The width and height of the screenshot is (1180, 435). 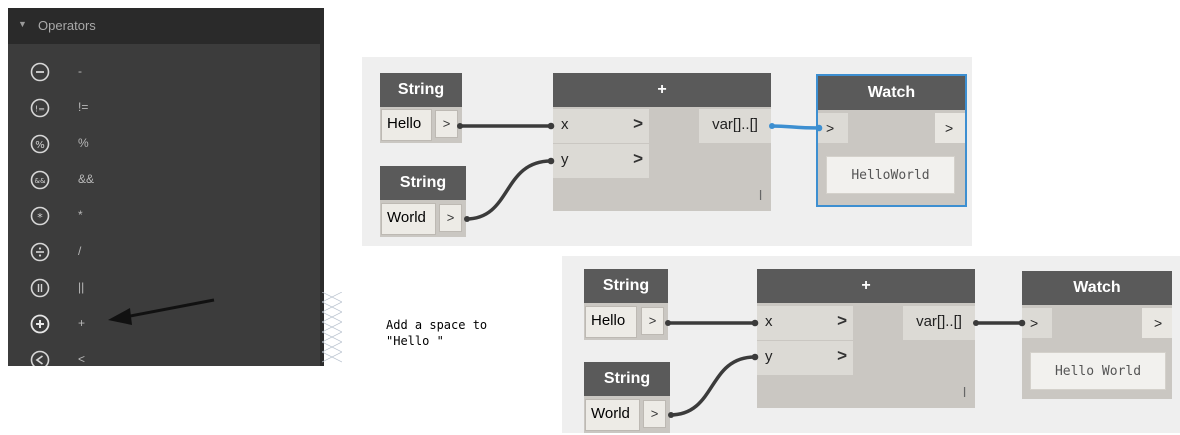 I want to click on operators-section-header: ▼ Operators, so click(x=166, y=26).